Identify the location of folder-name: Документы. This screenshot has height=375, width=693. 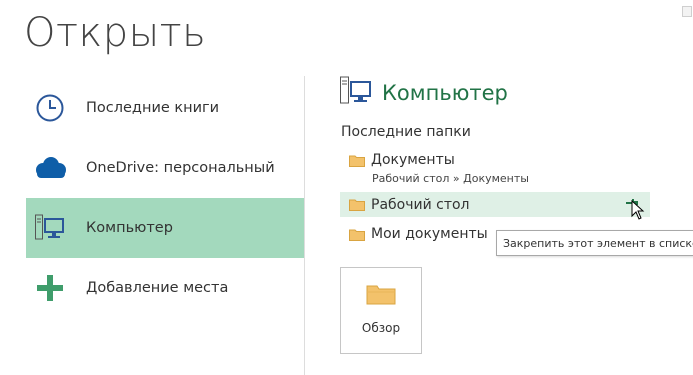
(413, 160).